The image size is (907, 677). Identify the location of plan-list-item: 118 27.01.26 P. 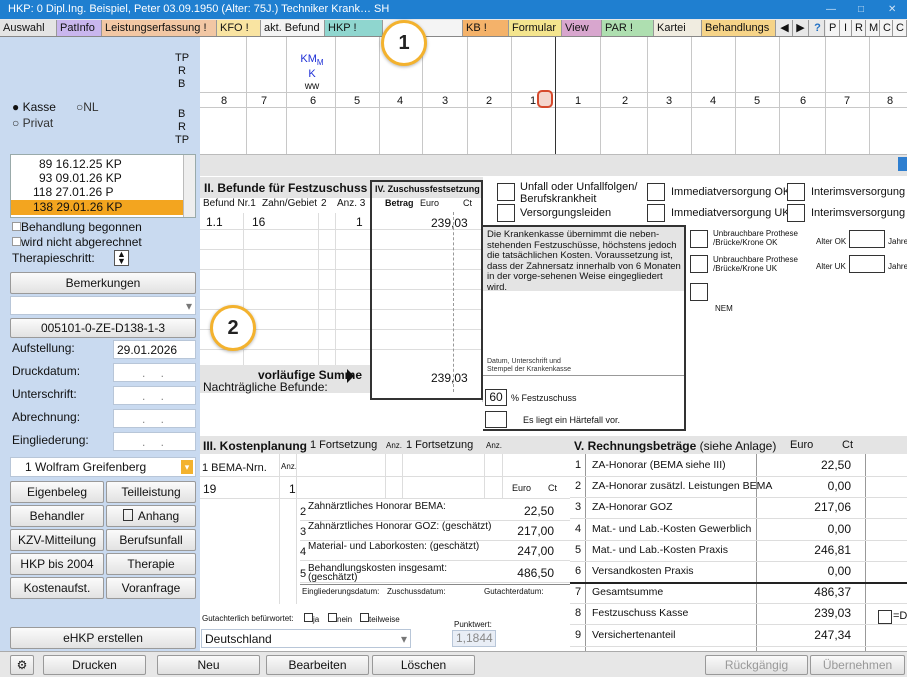
(73, 192).